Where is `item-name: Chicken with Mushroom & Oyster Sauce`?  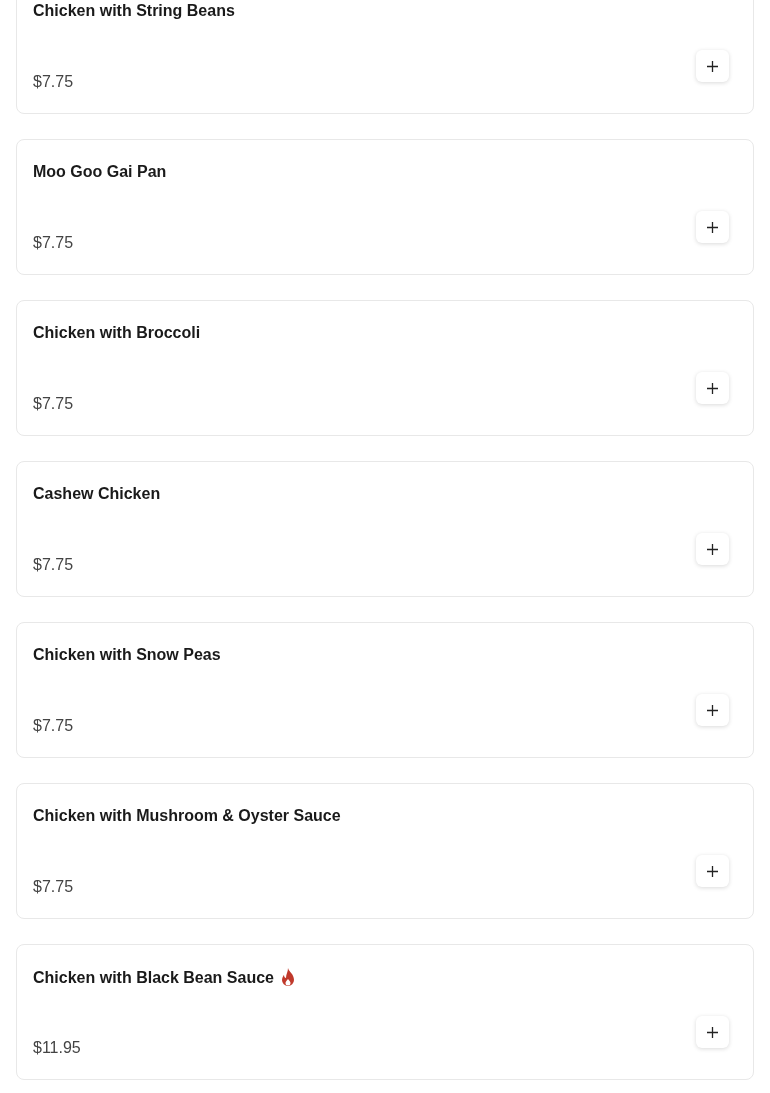
item-name: Chicken with Mushroom & Oyster Sauce is located at coordinates (187, 816).